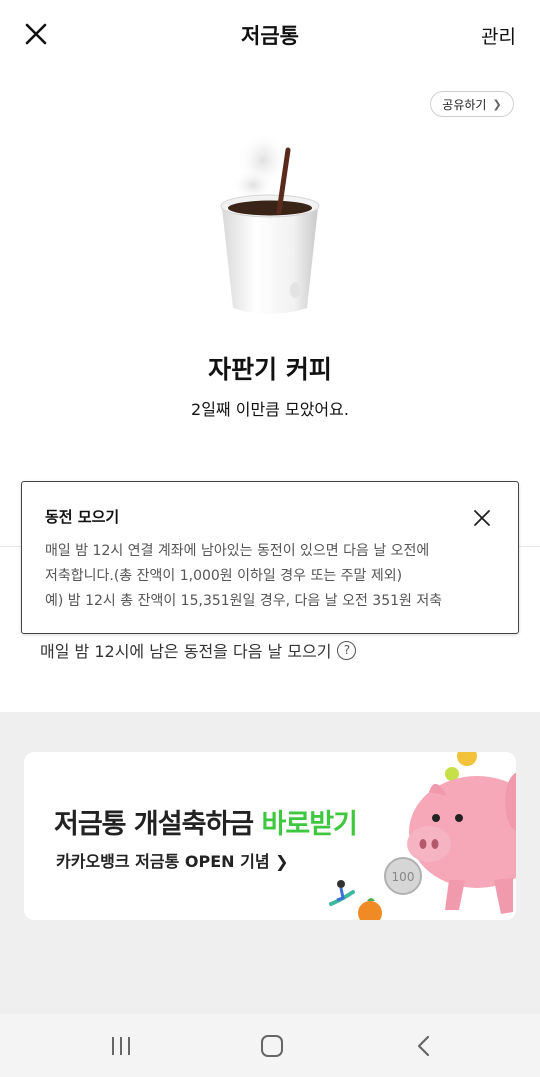 The width and height of the screenshot is (540, 1077). I want to click on back-icon, so click(424, 1046).